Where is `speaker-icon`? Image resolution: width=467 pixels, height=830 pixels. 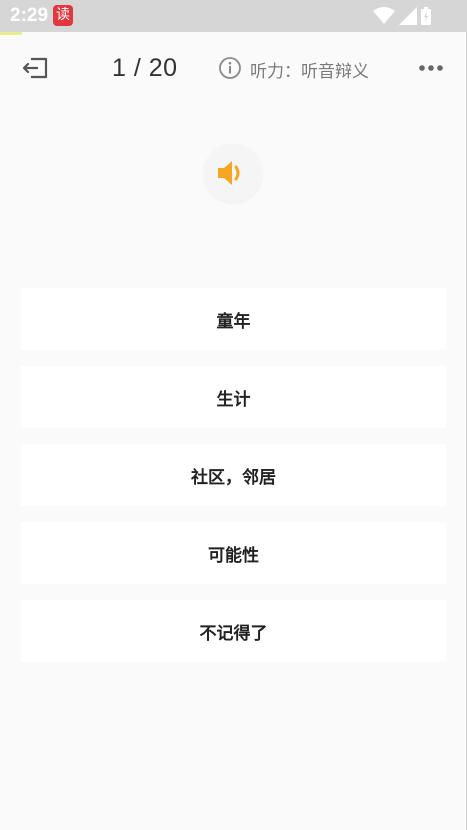 speaker-icon is located at coordinates (229, 173).